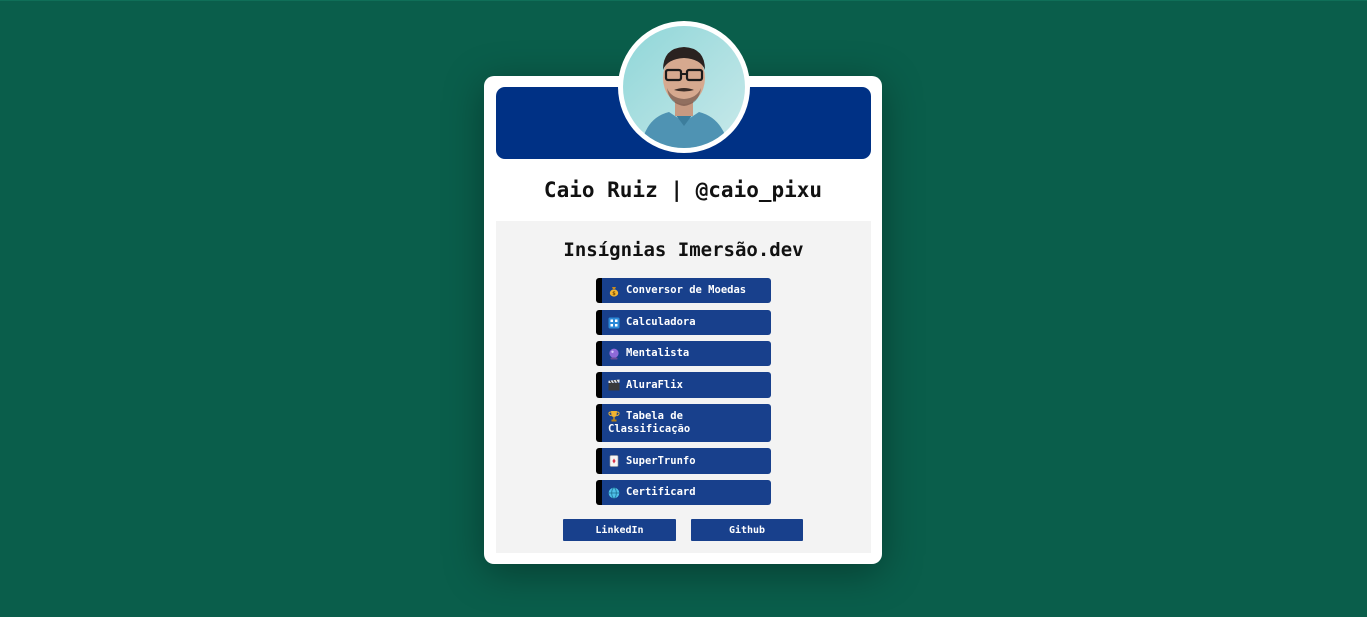  What do you see at coordinates (614, 492) in the screenshot?
I see `globe-icon` at bounding box center [614, 492].